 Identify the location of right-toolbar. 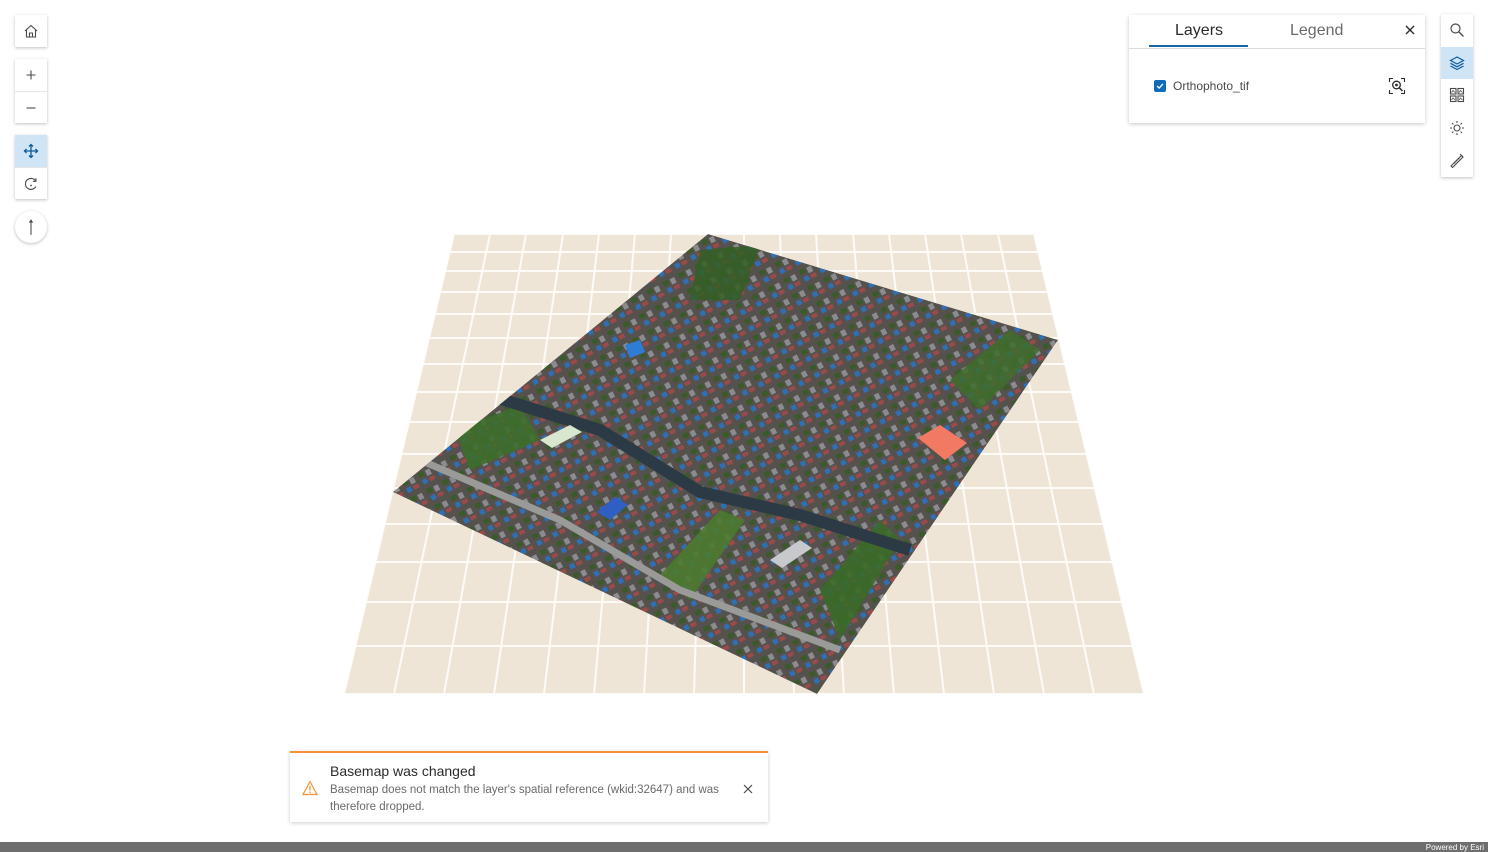
(1457, 95).